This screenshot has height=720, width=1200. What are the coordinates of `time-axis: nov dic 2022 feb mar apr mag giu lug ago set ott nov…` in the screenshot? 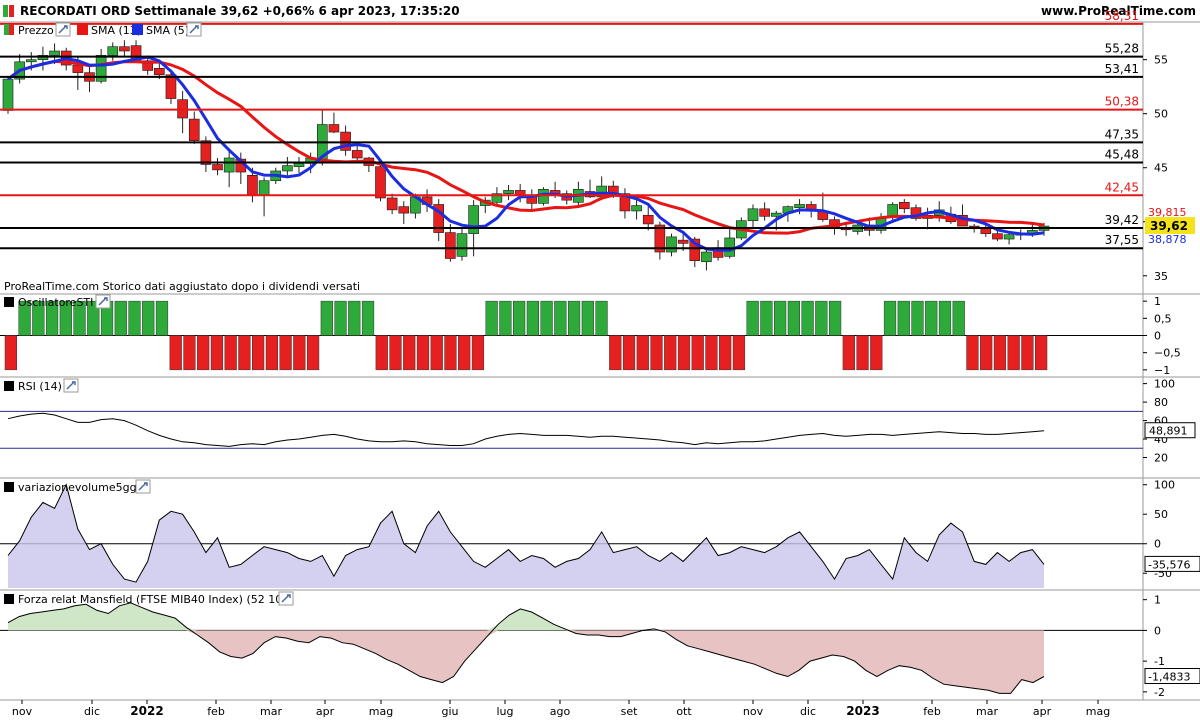 It's located at (561, 709).